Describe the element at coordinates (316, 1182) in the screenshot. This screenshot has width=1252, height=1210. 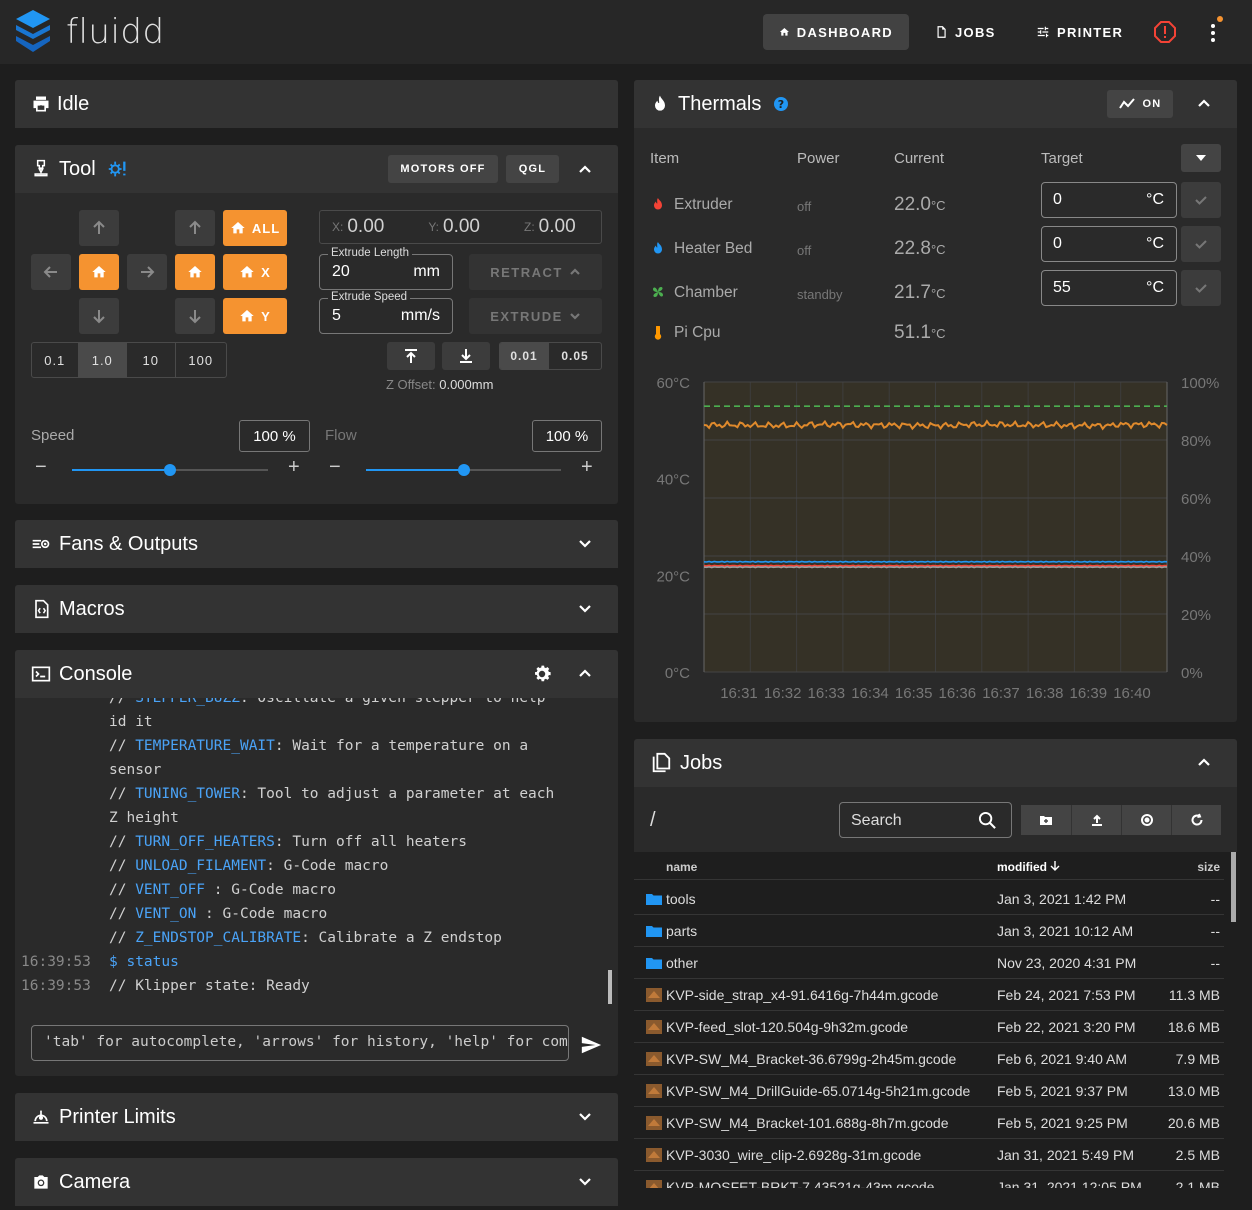
I see `camera-card-header: Camera` at that location.